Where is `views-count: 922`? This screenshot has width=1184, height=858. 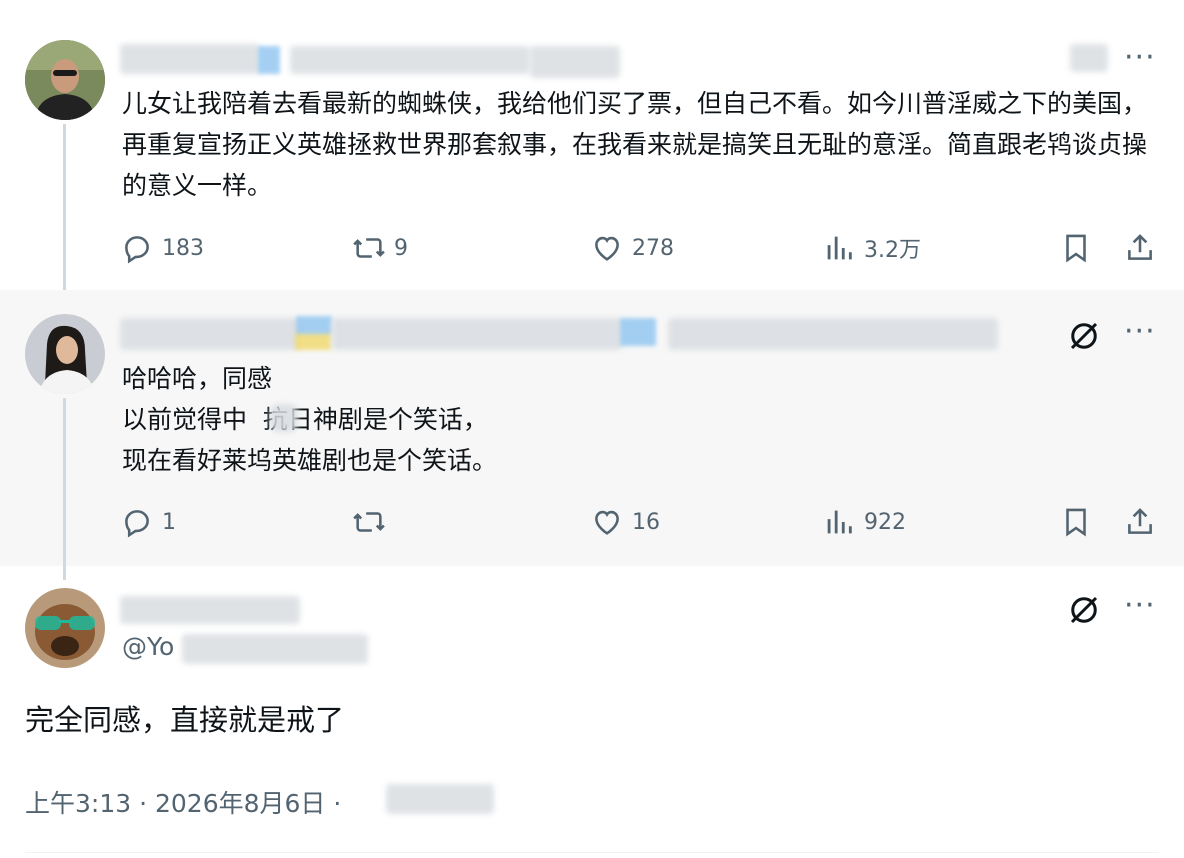
views-count: 922 is located at coordinates (885, 522).